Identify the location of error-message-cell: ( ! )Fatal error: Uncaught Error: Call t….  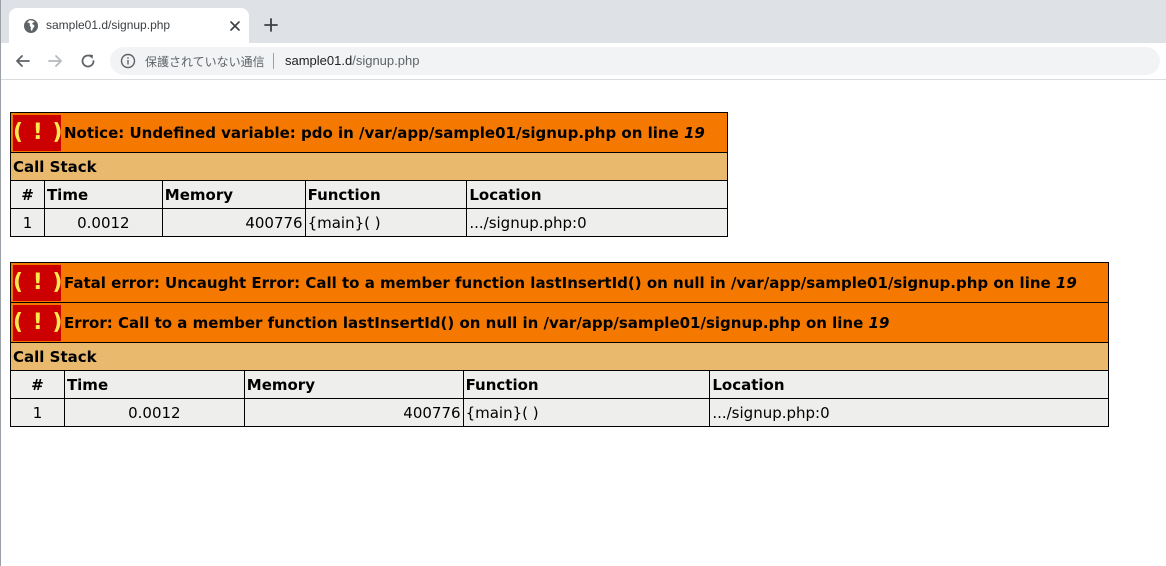
(559, 282).